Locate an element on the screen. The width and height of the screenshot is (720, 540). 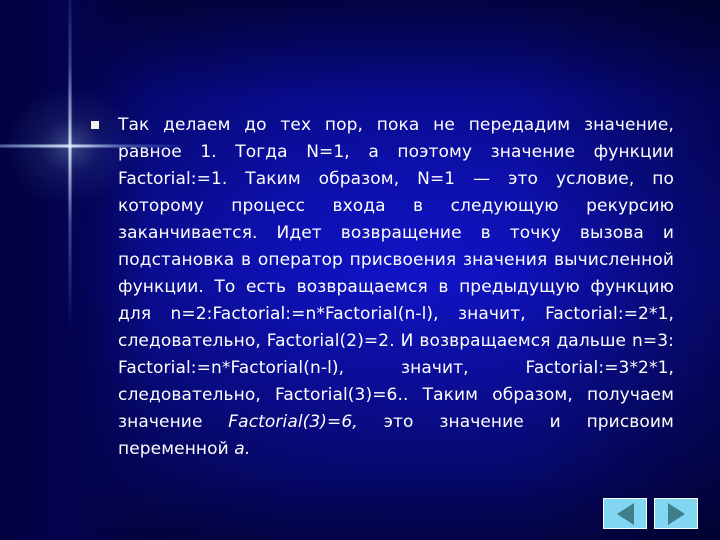
slide-navigation is located at coordinates (650, 513).